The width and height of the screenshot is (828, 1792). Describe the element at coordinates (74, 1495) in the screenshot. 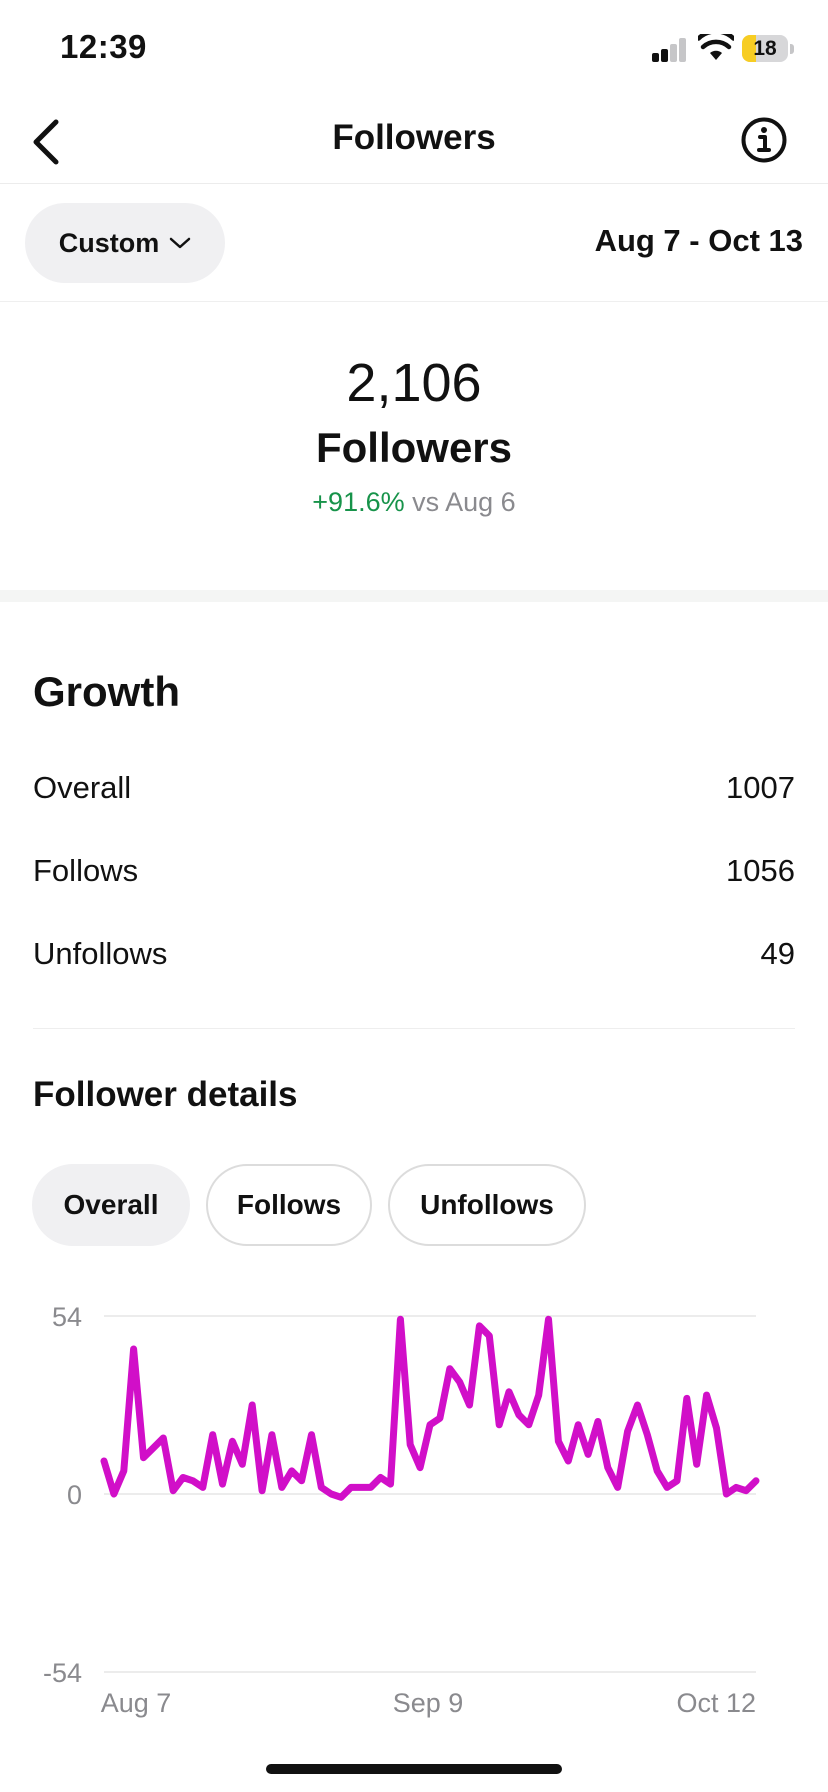

I see `y-tick-label: 0` at that location.